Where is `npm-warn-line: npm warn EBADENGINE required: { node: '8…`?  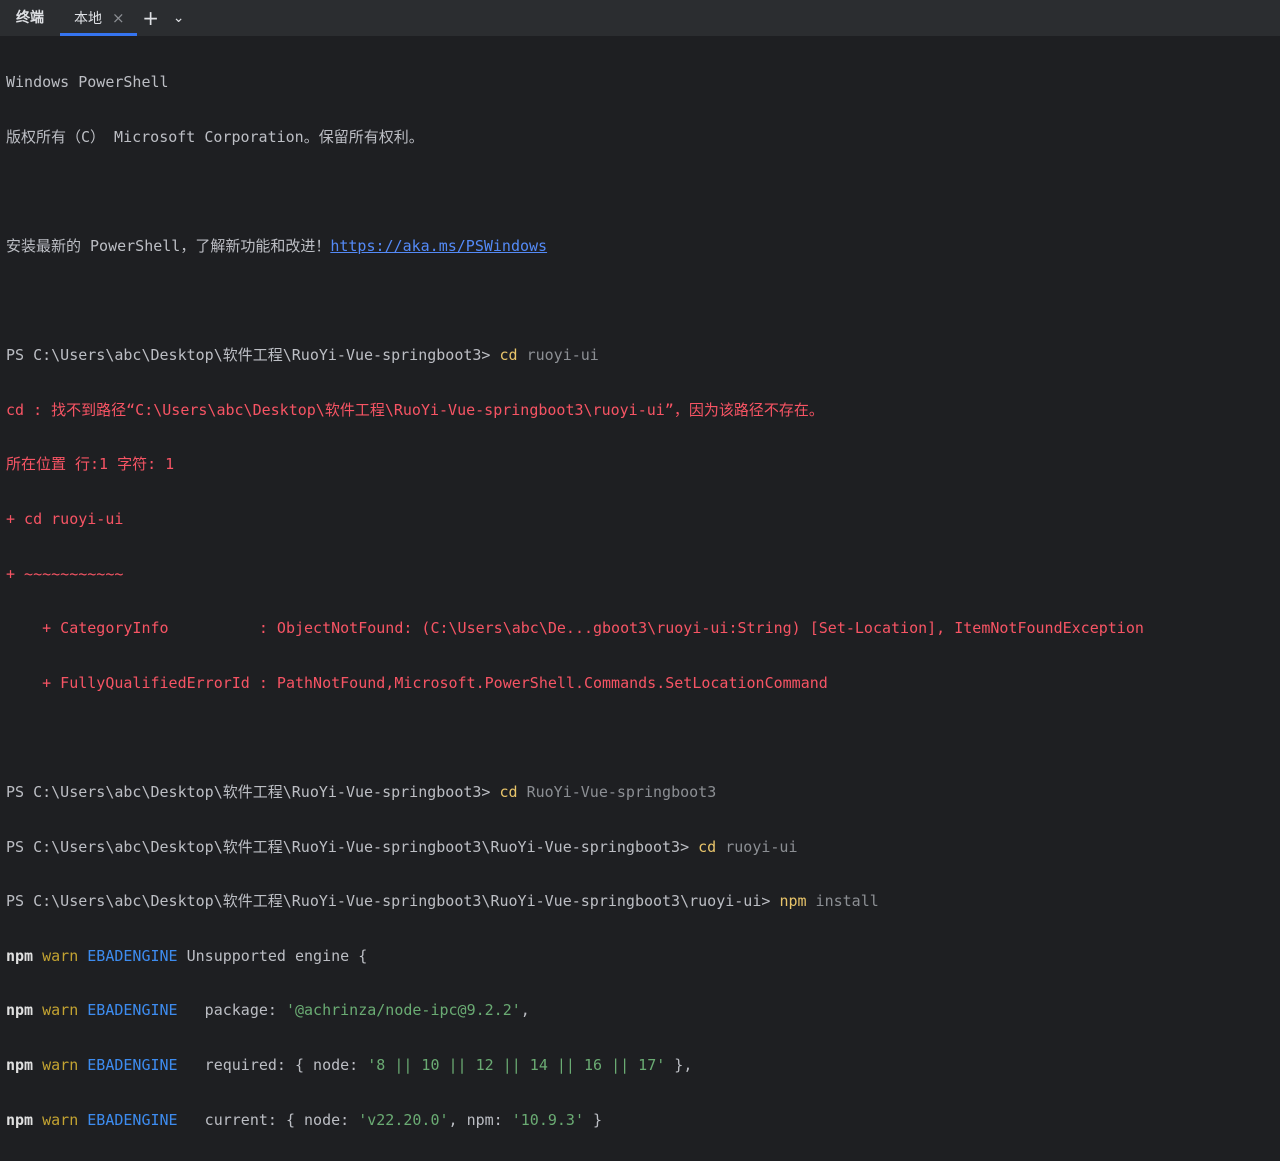
npm-warn-line: npm warn EBADENGINE required: { node: '8… is located at coordinates (643, 1065).